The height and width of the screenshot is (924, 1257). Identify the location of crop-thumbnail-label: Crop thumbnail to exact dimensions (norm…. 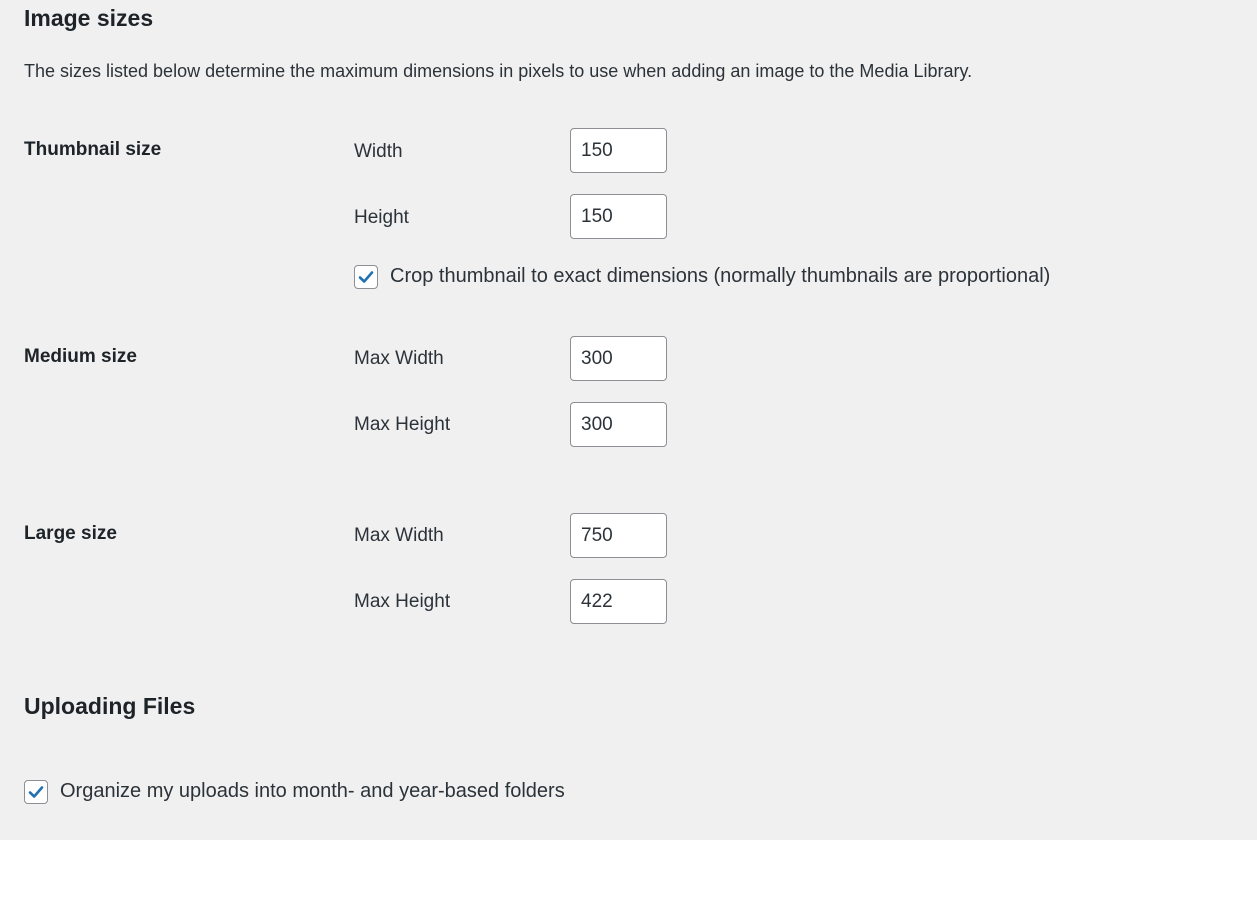
(720, 276).